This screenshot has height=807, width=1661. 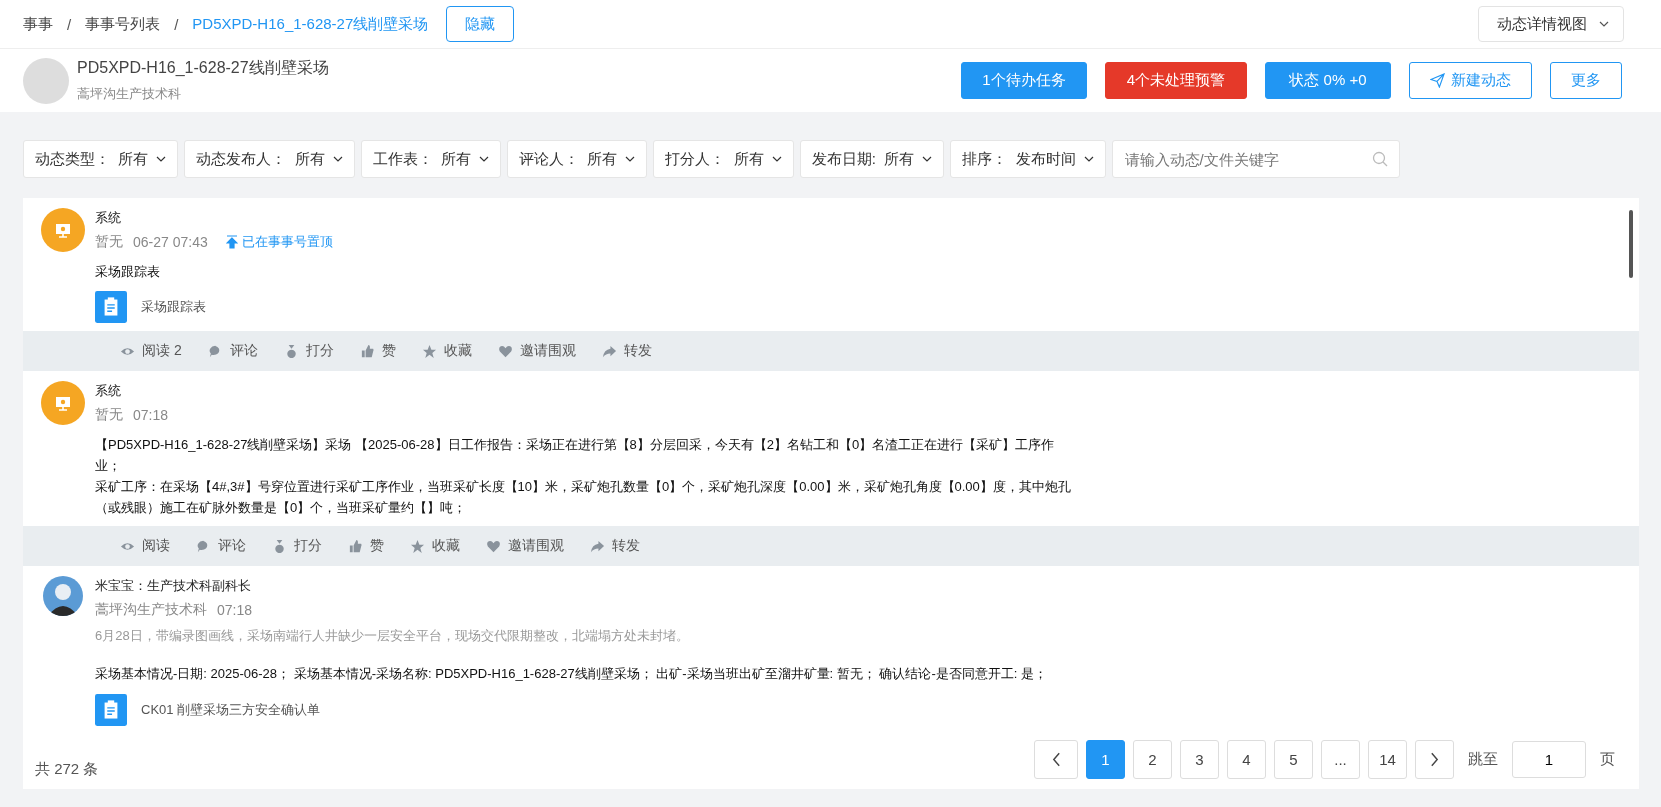 I want to click on filter-dropdown: 排序： 发布时间, so click(x=1028, y=159).